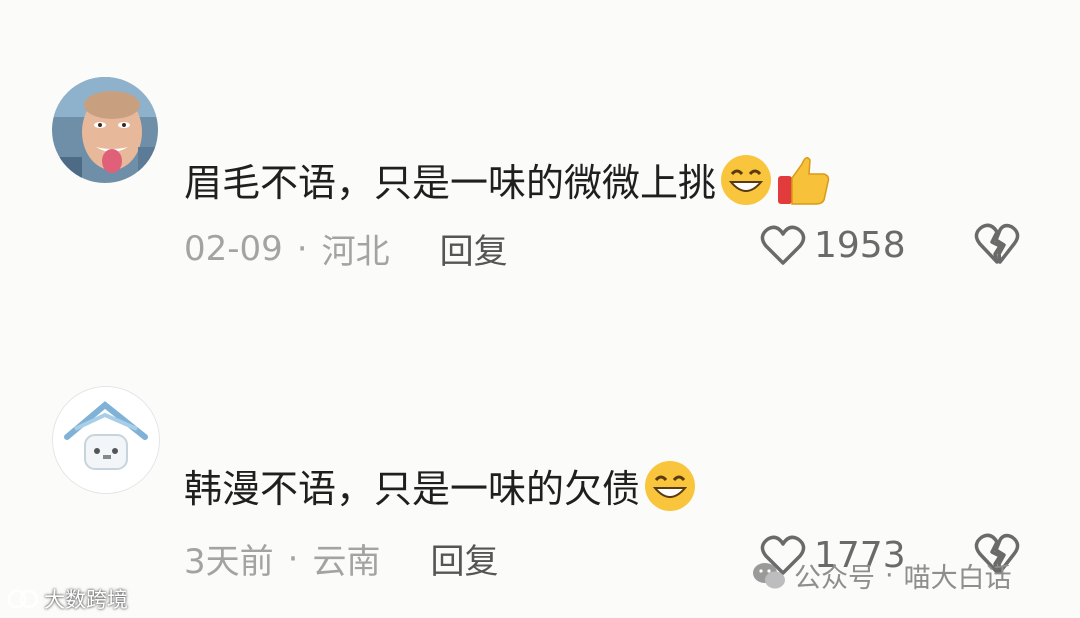  I want to click on comment-text-content: 眉毛不语，只是一味的微微上挑, so click(450, 183).